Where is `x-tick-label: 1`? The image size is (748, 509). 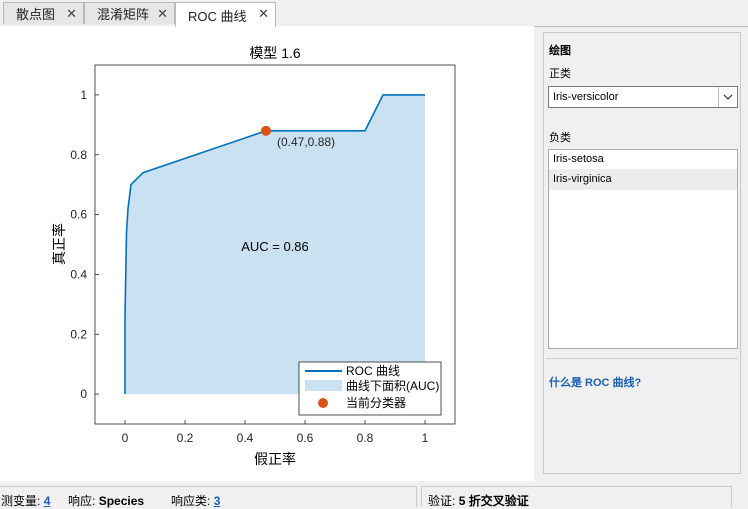
x-tick-label: 1 is located at coordinates (425, 438).